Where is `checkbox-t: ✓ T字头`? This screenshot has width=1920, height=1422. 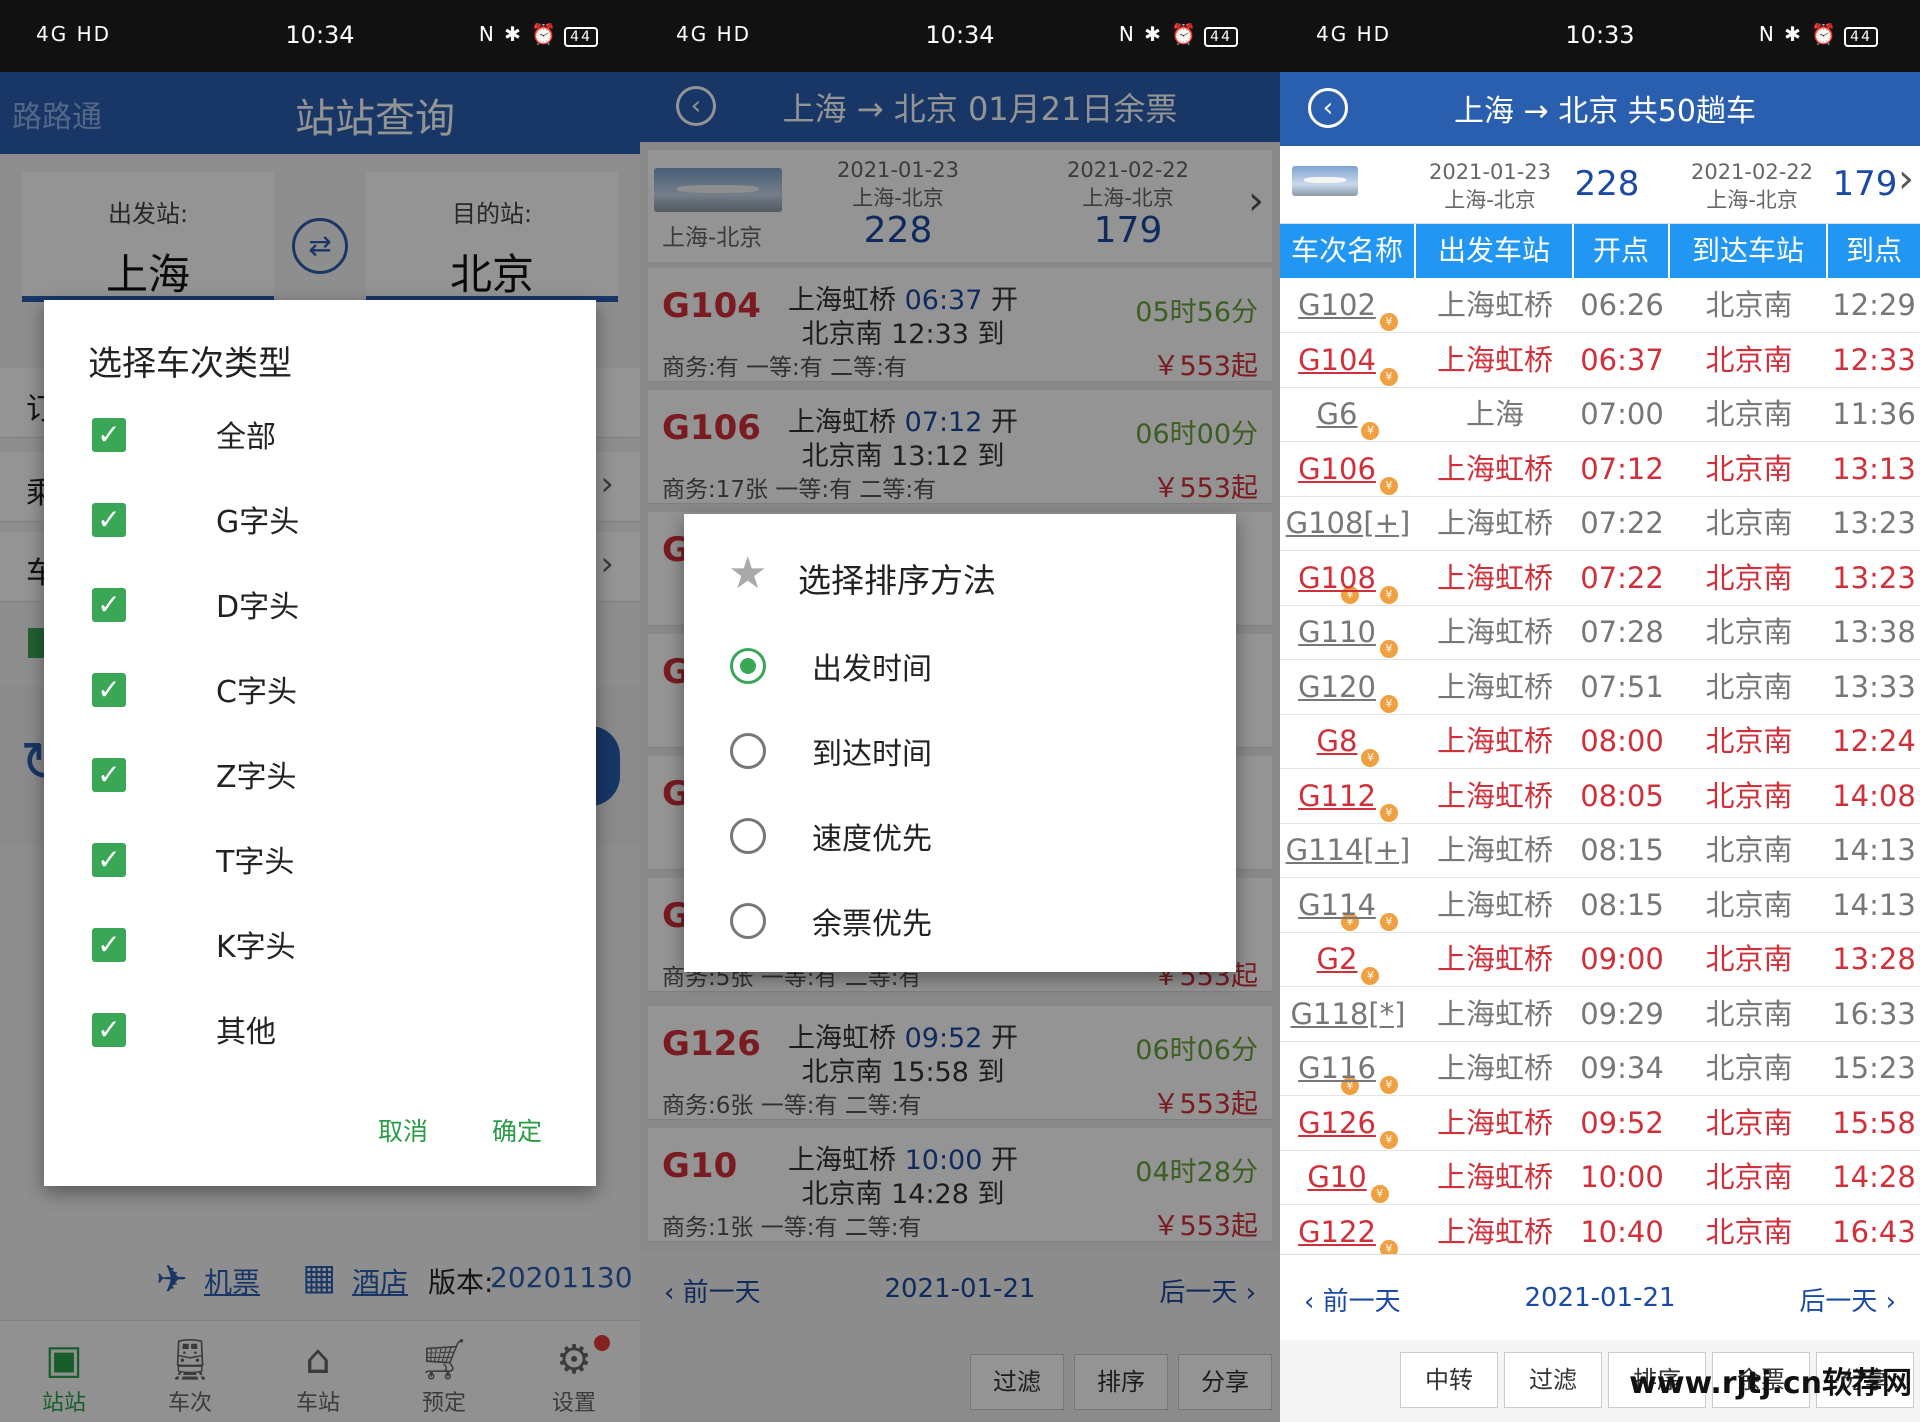
checkbox-t: ✓ T字头 is located at coordinates (322, 861).